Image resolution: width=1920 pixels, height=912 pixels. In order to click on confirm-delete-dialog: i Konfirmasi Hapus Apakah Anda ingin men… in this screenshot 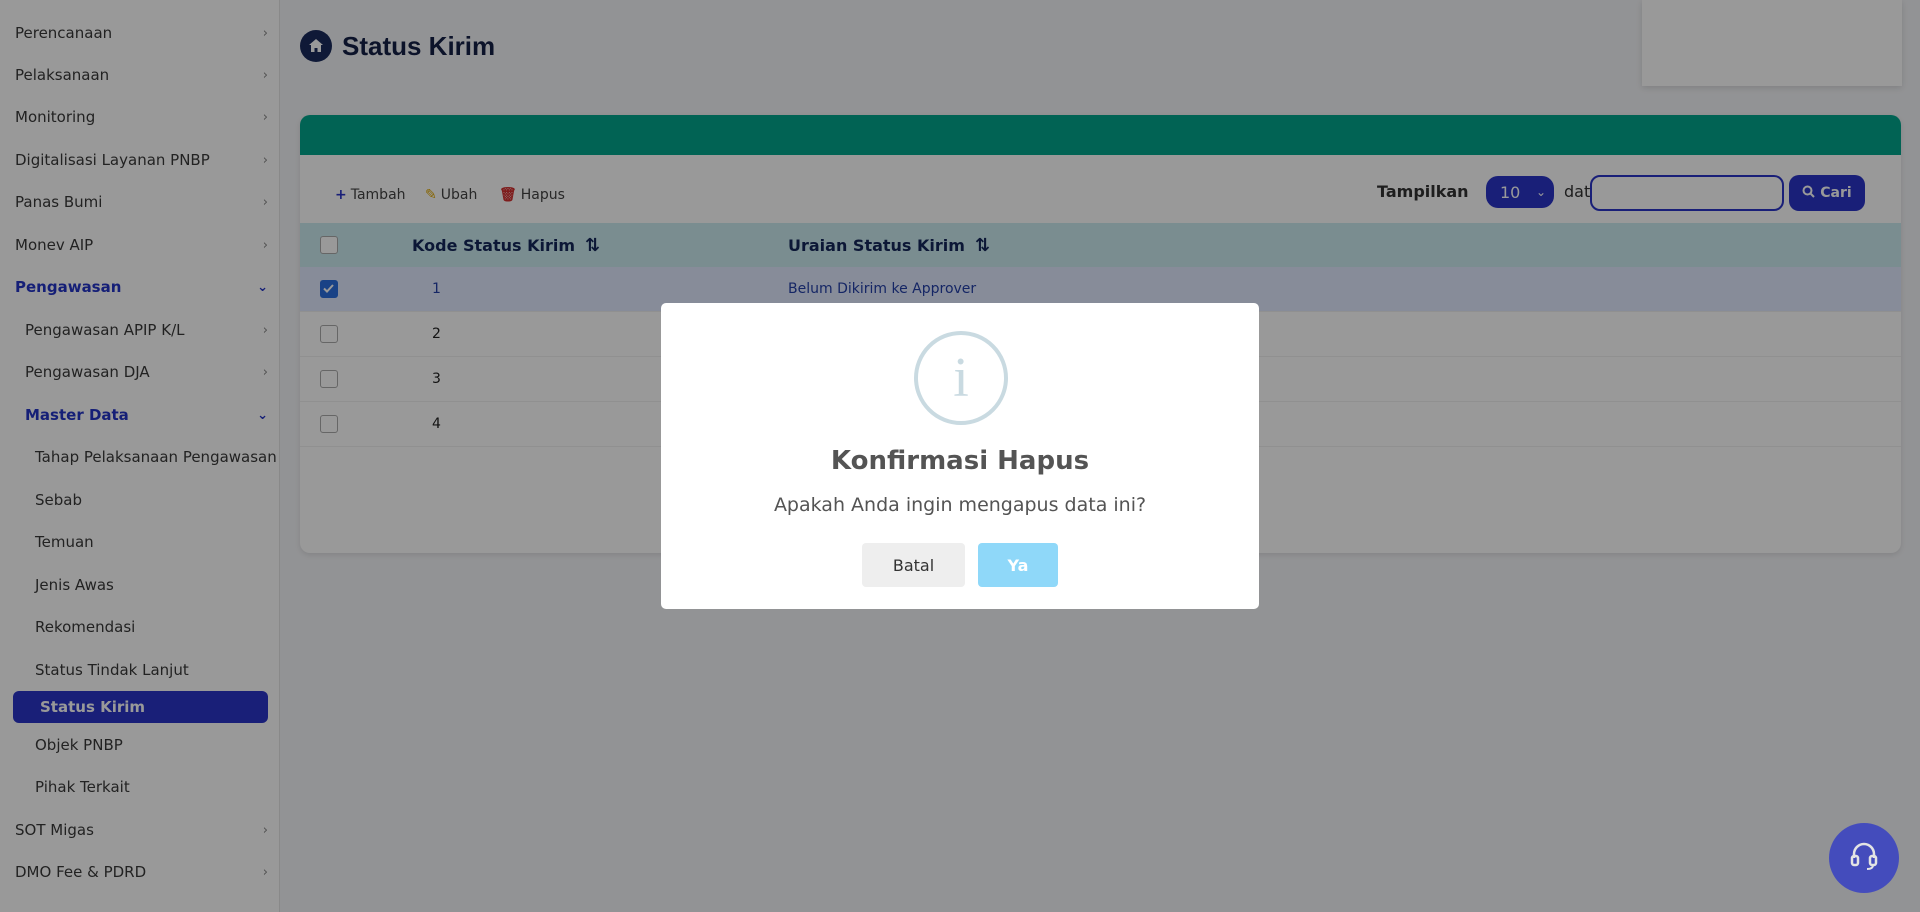, I will do `click(960, 456)`.